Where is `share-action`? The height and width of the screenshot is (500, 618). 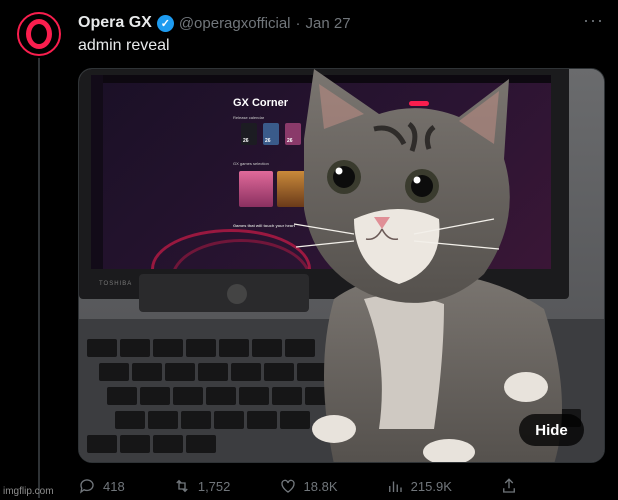 share-action is located at coordinates (509, 486).